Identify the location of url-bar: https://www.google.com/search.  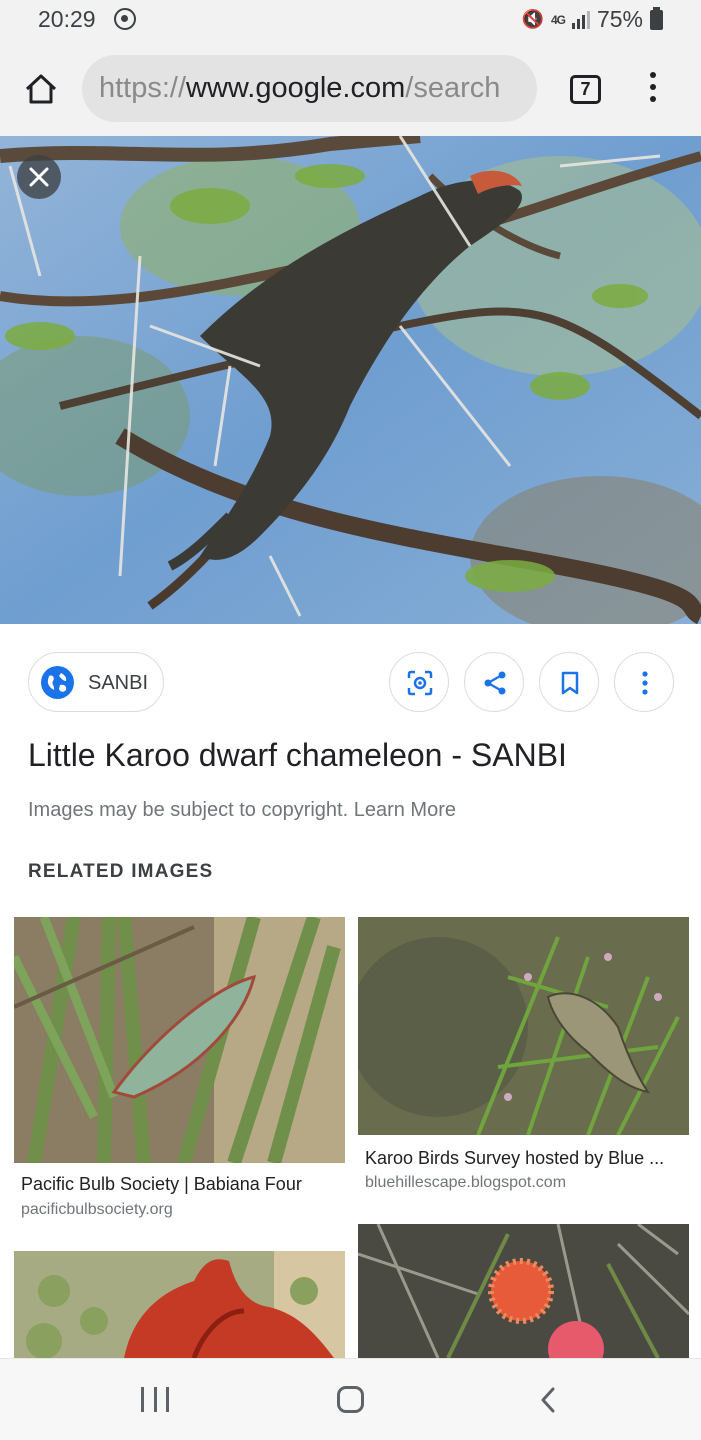
(309, 88).